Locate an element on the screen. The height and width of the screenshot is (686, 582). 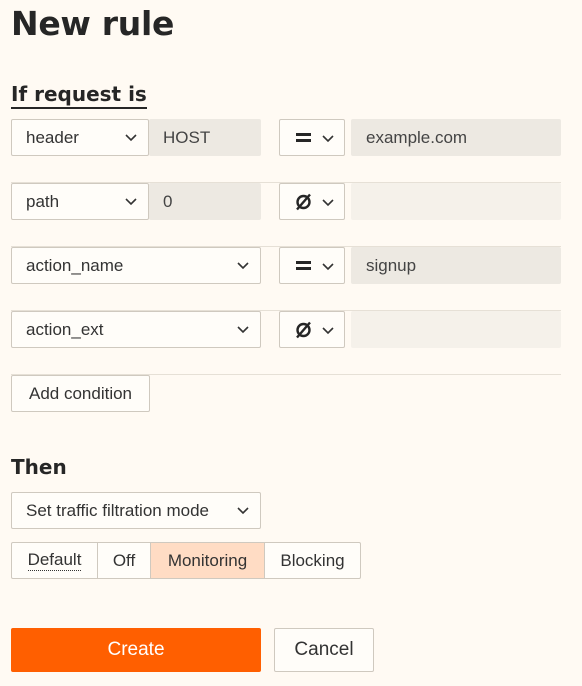
create-button: Create is located at coordinates (136, 650).